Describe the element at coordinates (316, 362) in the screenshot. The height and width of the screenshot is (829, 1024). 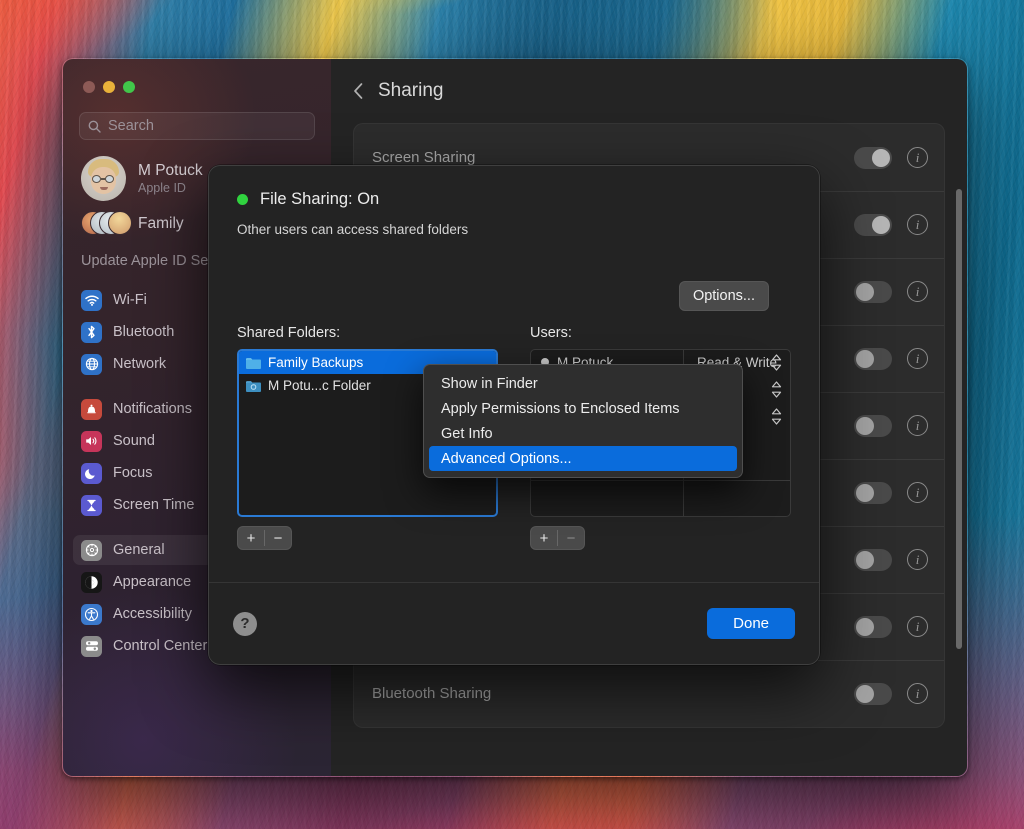
I see `list-item-label: Family Backups` at that location.